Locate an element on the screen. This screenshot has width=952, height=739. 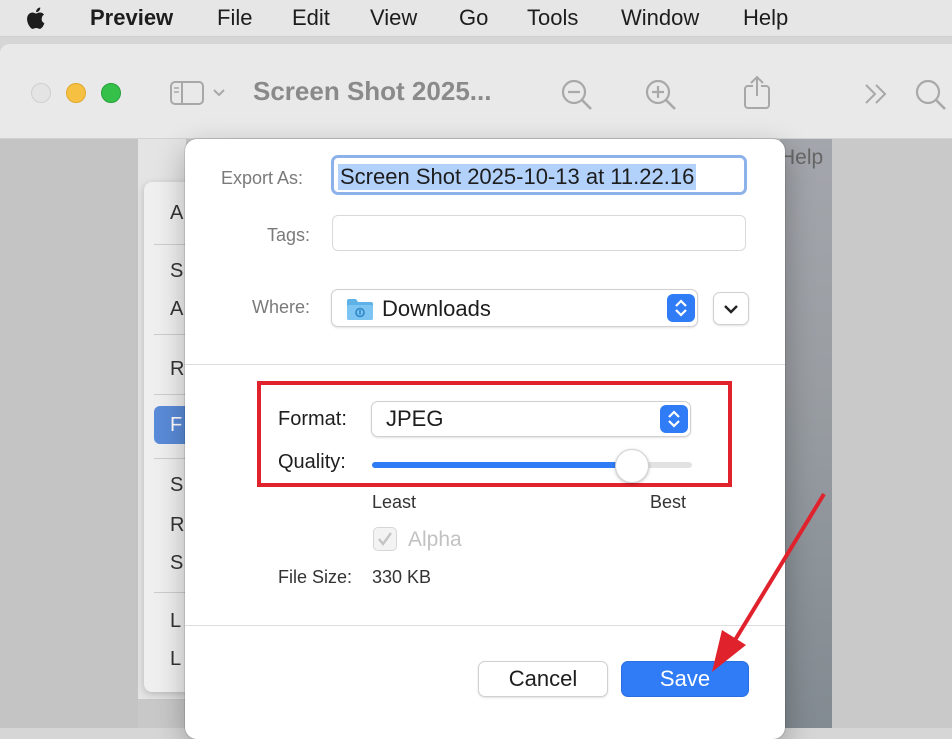
format-popup-stepper is located at coordinates (674, 419).